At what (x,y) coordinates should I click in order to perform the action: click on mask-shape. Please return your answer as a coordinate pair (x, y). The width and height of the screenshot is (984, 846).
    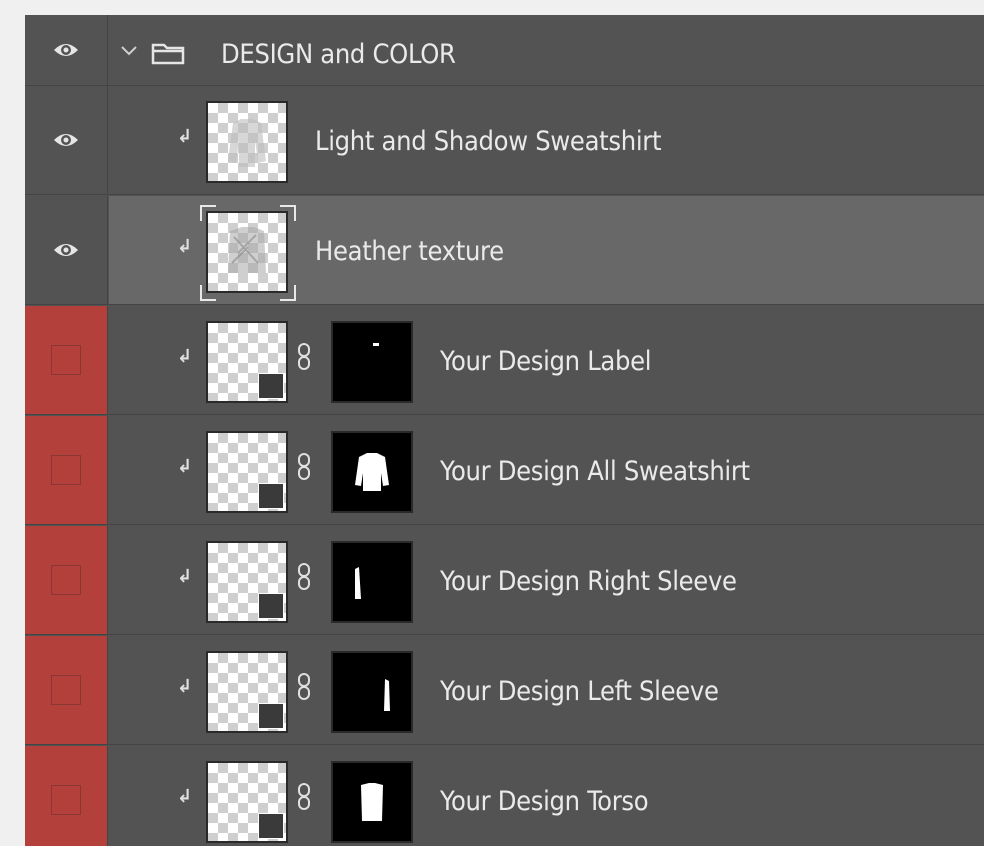
    Looking at the image, I should click on (376, 344).